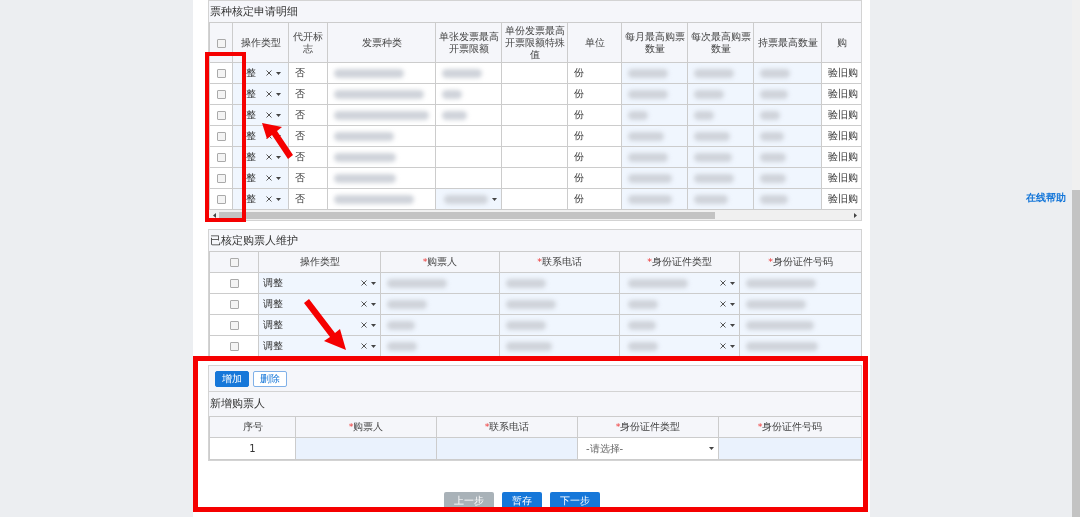 The image size is (1080, 517). What do you see at coordinates (214, 215) in the screenshot?
I see `scroll-left-icon` at bounding box center [214, 215].